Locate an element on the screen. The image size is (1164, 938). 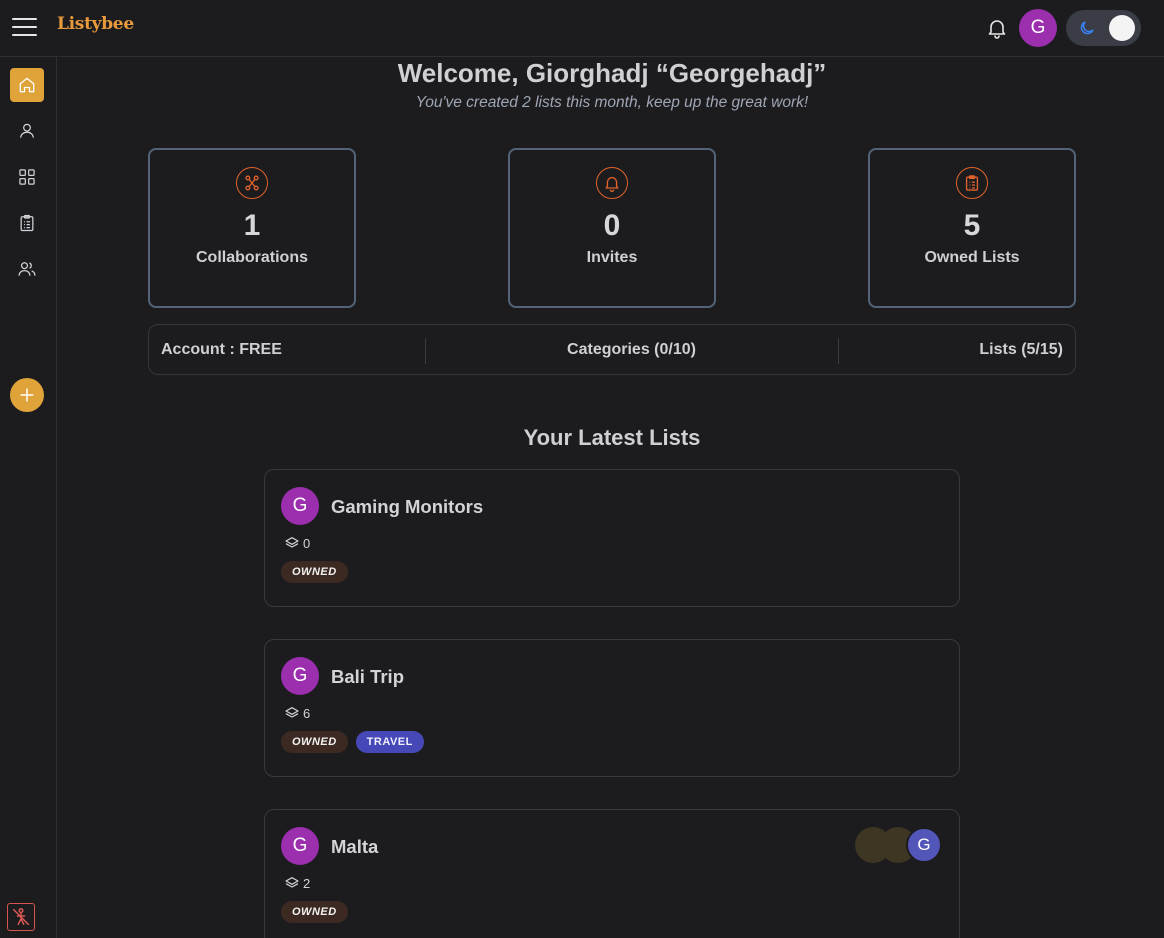
tag-row: OWNED TRAVEL is located at coordinates (352, 742).